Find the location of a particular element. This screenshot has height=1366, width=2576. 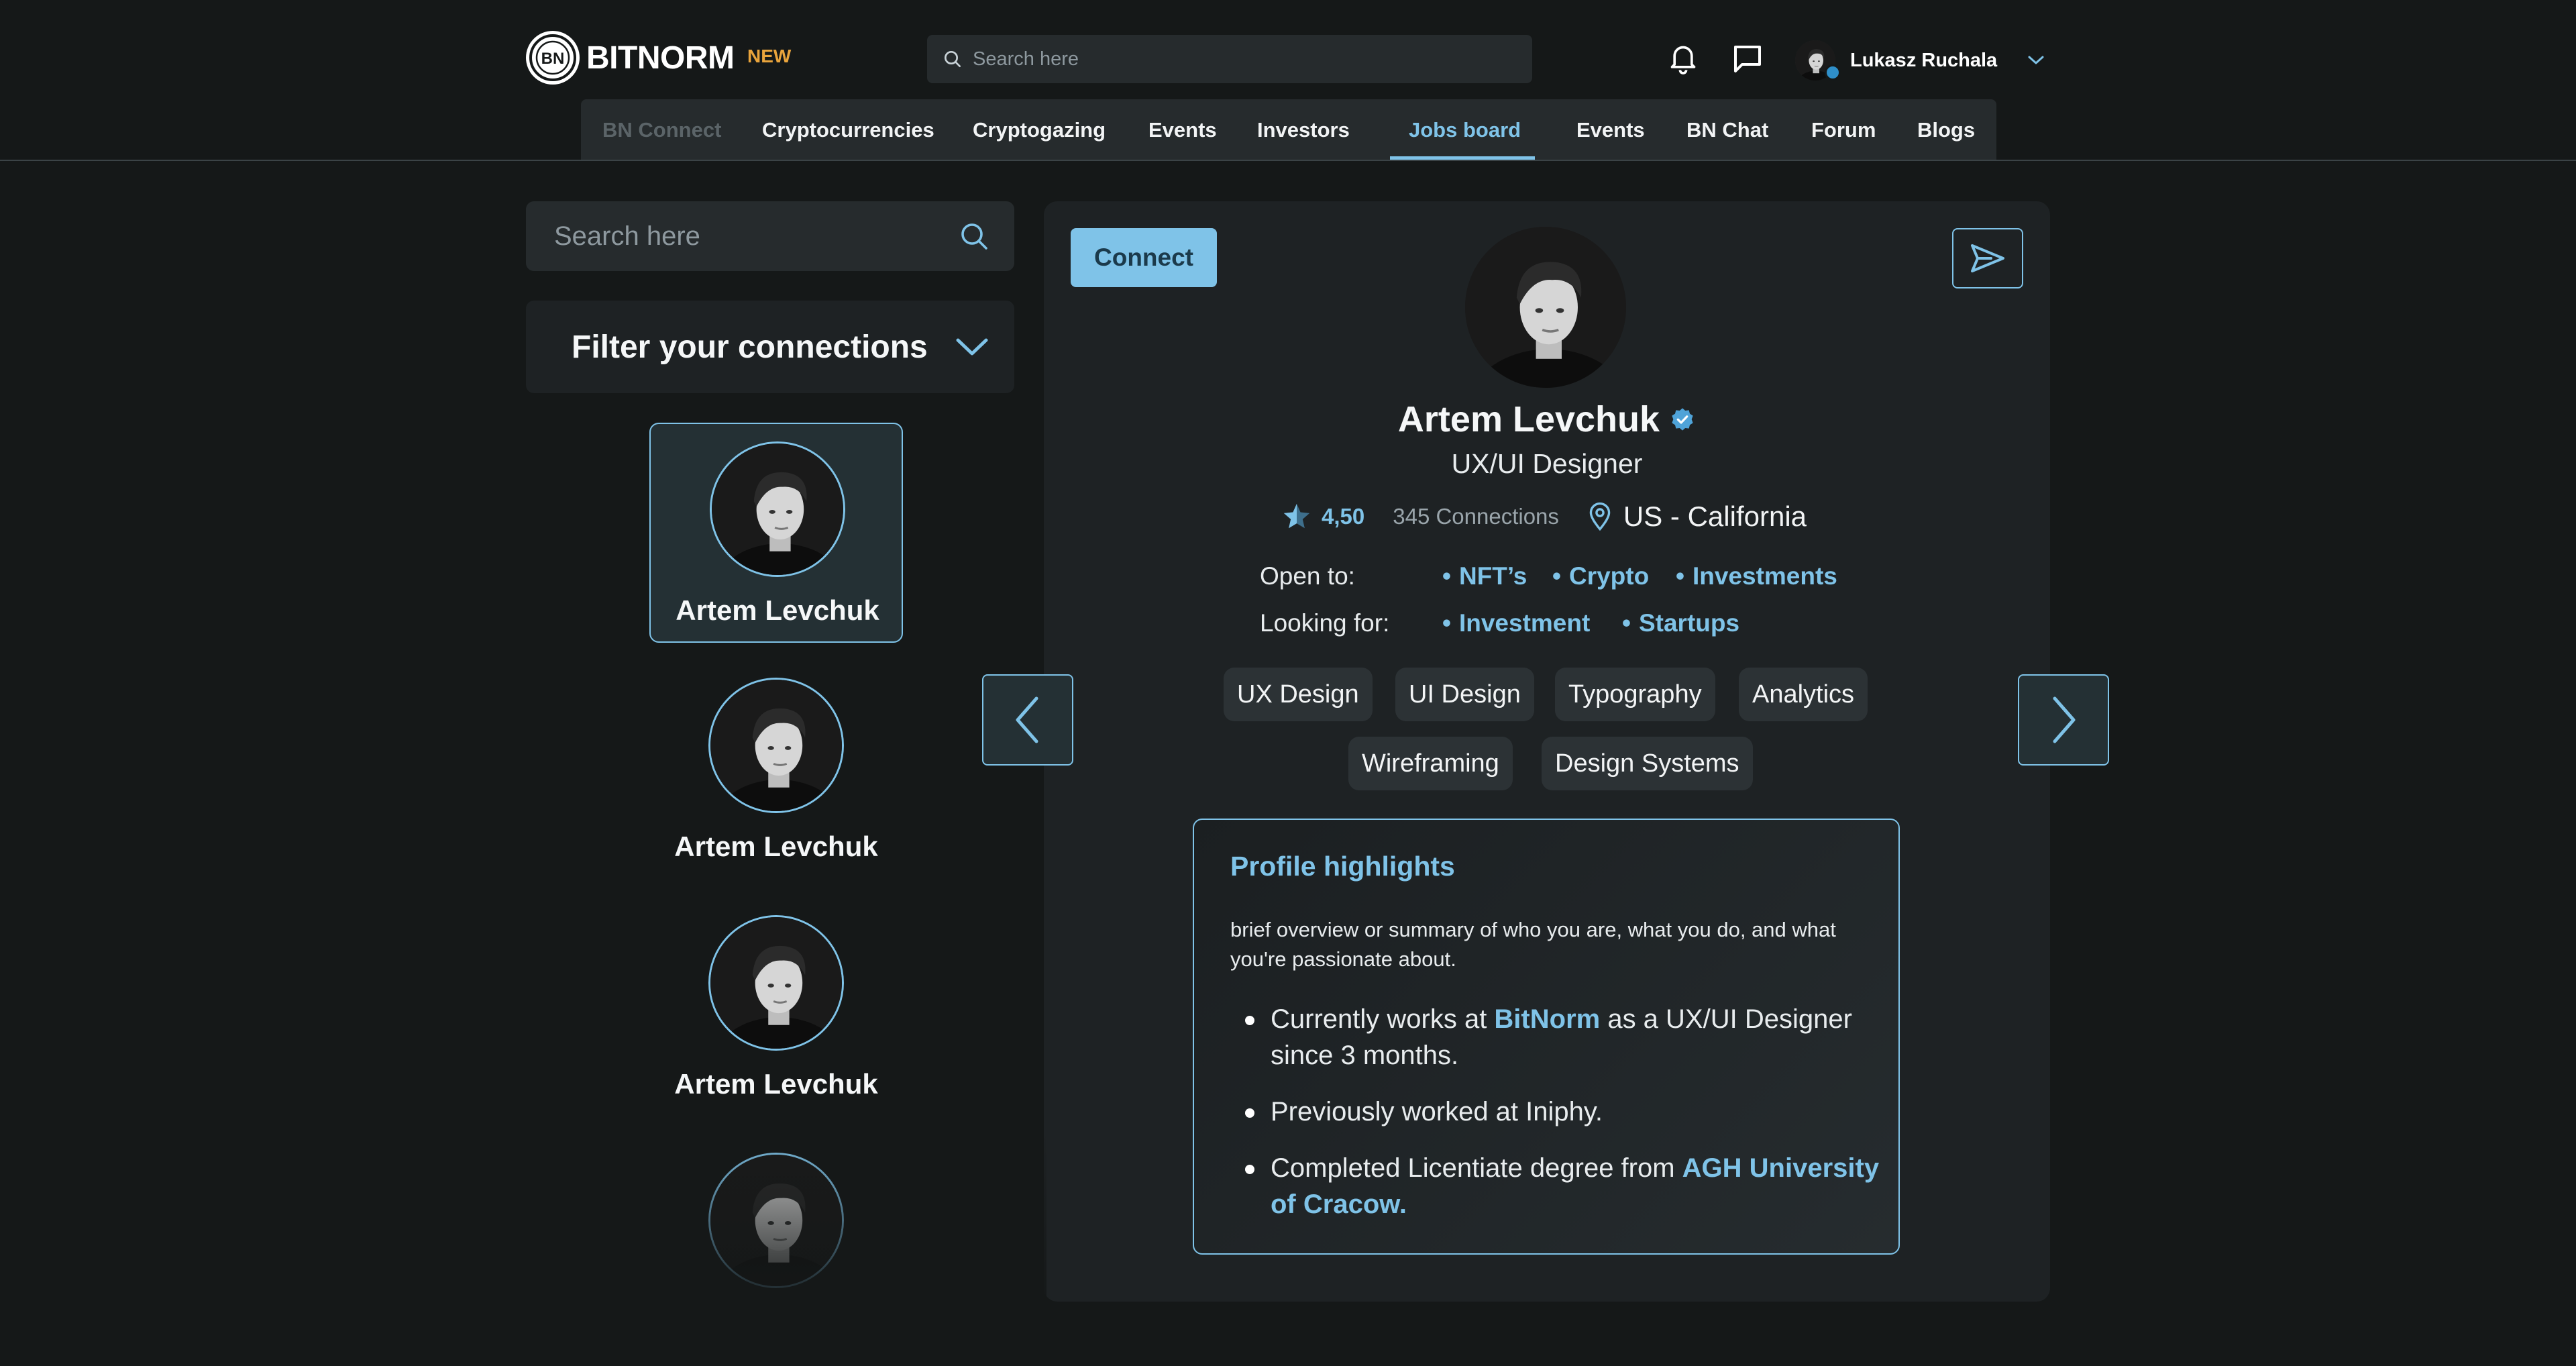

nav-item-forum: Forum is located at coordinates (1843, 130).